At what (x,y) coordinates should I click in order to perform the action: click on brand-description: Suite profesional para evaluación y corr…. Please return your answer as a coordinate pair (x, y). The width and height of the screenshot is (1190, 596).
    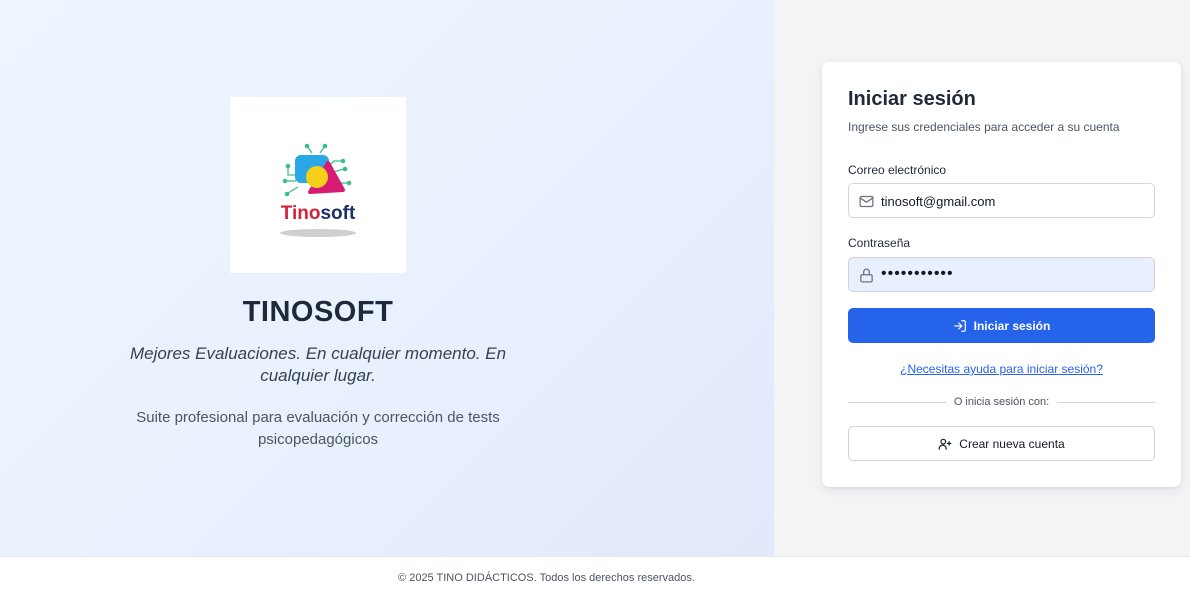
    Looking at the image, I should click on (318, 428).